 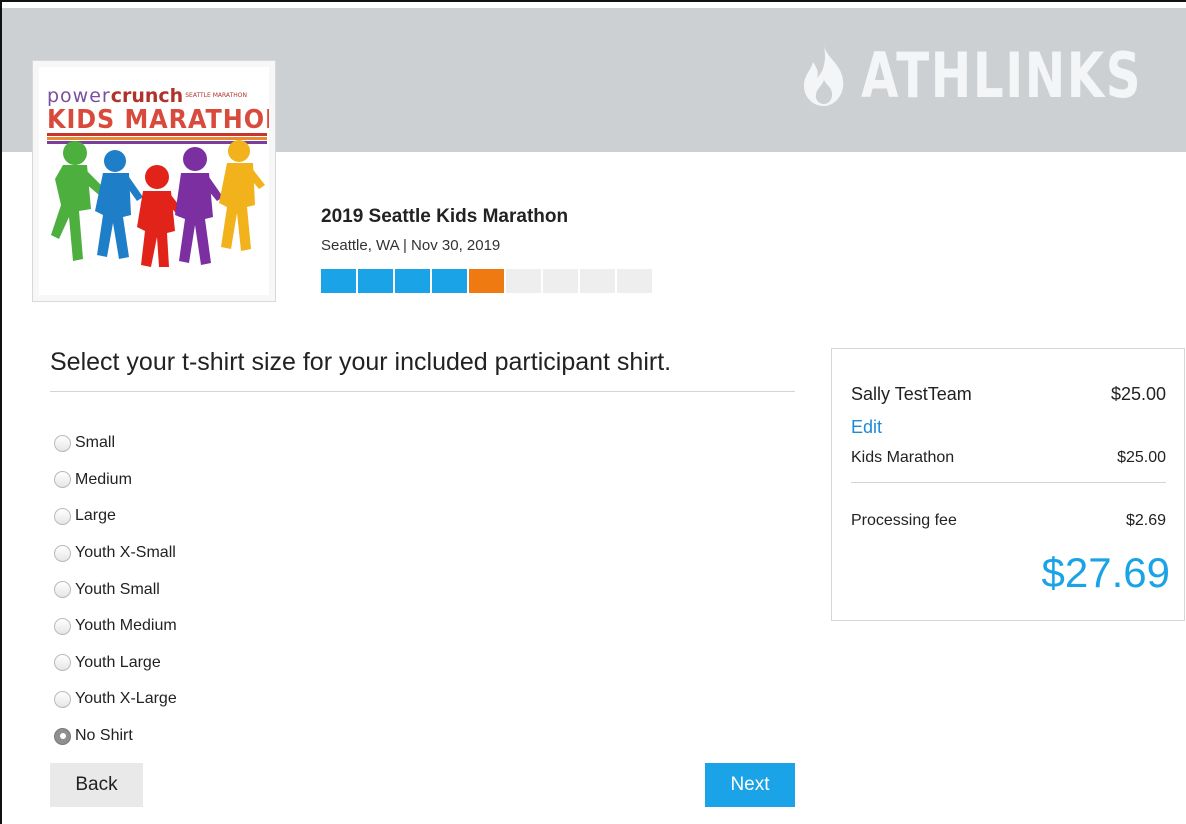 What do you see at coordinates (126, 626) in the screenshot?
I see `option-label: Youth Medium` at bounding box center [126, 626].